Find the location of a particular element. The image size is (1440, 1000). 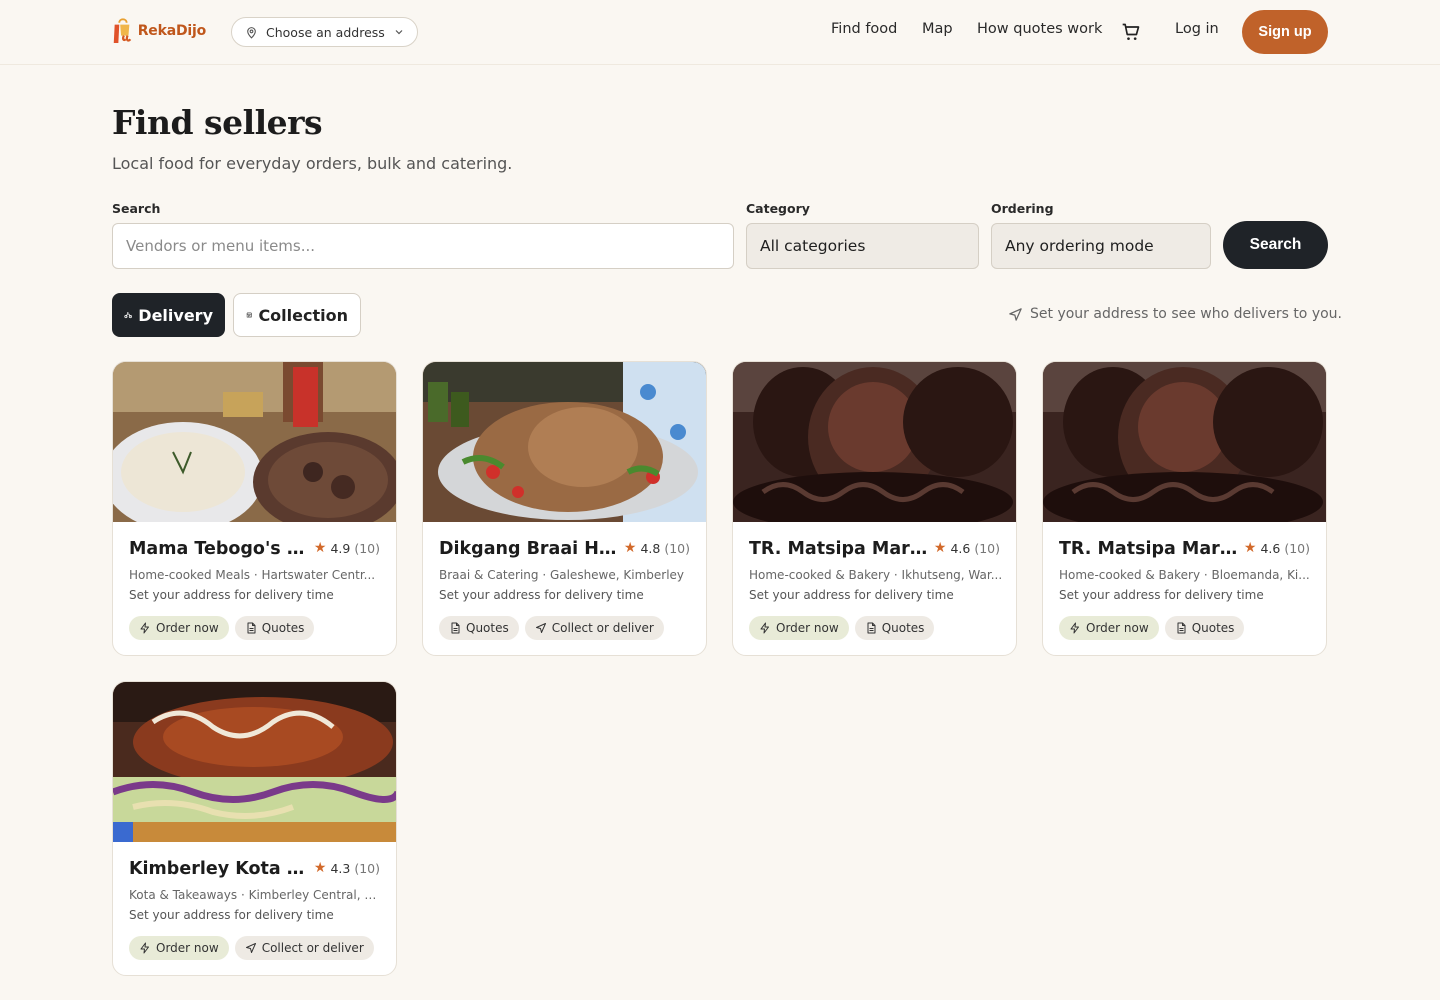

search-input is located at coordinates (423, 246).